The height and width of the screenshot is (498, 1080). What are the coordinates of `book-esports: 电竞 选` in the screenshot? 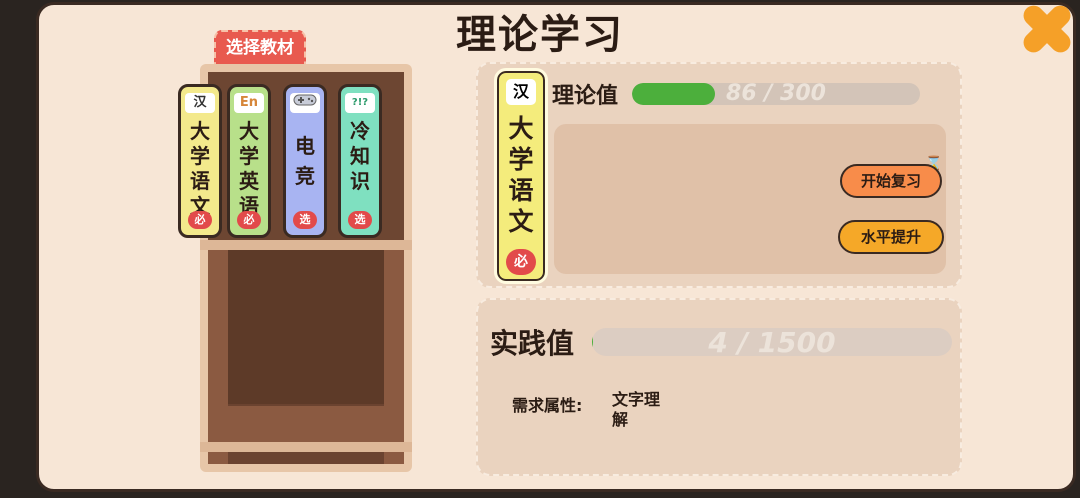 It's located at (305, 161).